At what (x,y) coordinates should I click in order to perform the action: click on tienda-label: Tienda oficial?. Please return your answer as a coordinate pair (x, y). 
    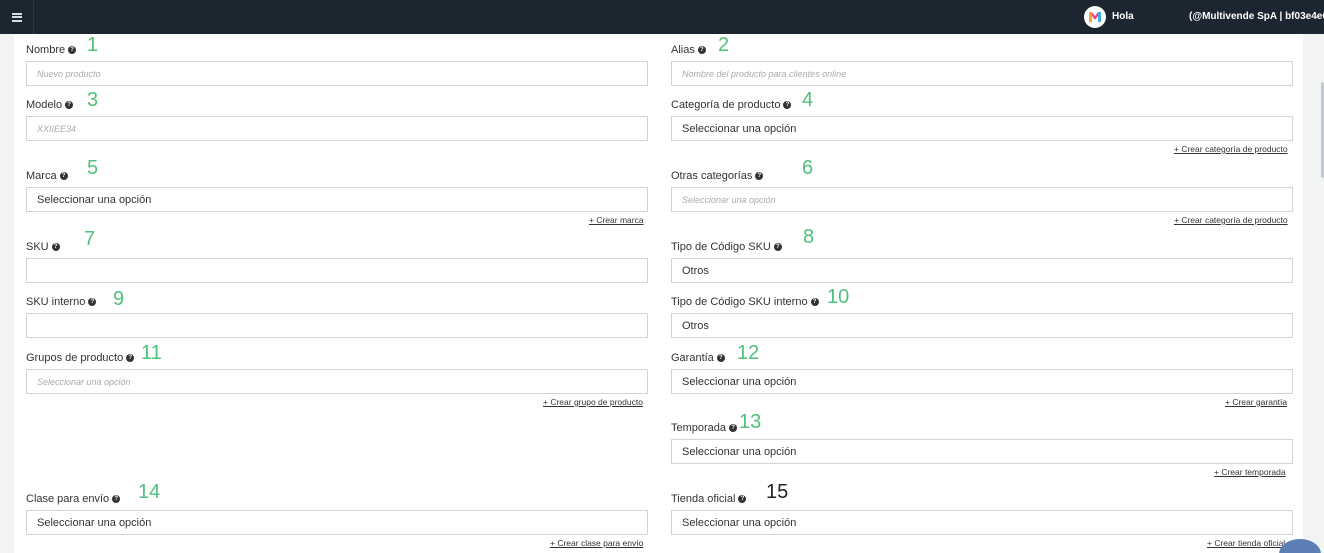
    Looking at the image, I should click on (709, 499).